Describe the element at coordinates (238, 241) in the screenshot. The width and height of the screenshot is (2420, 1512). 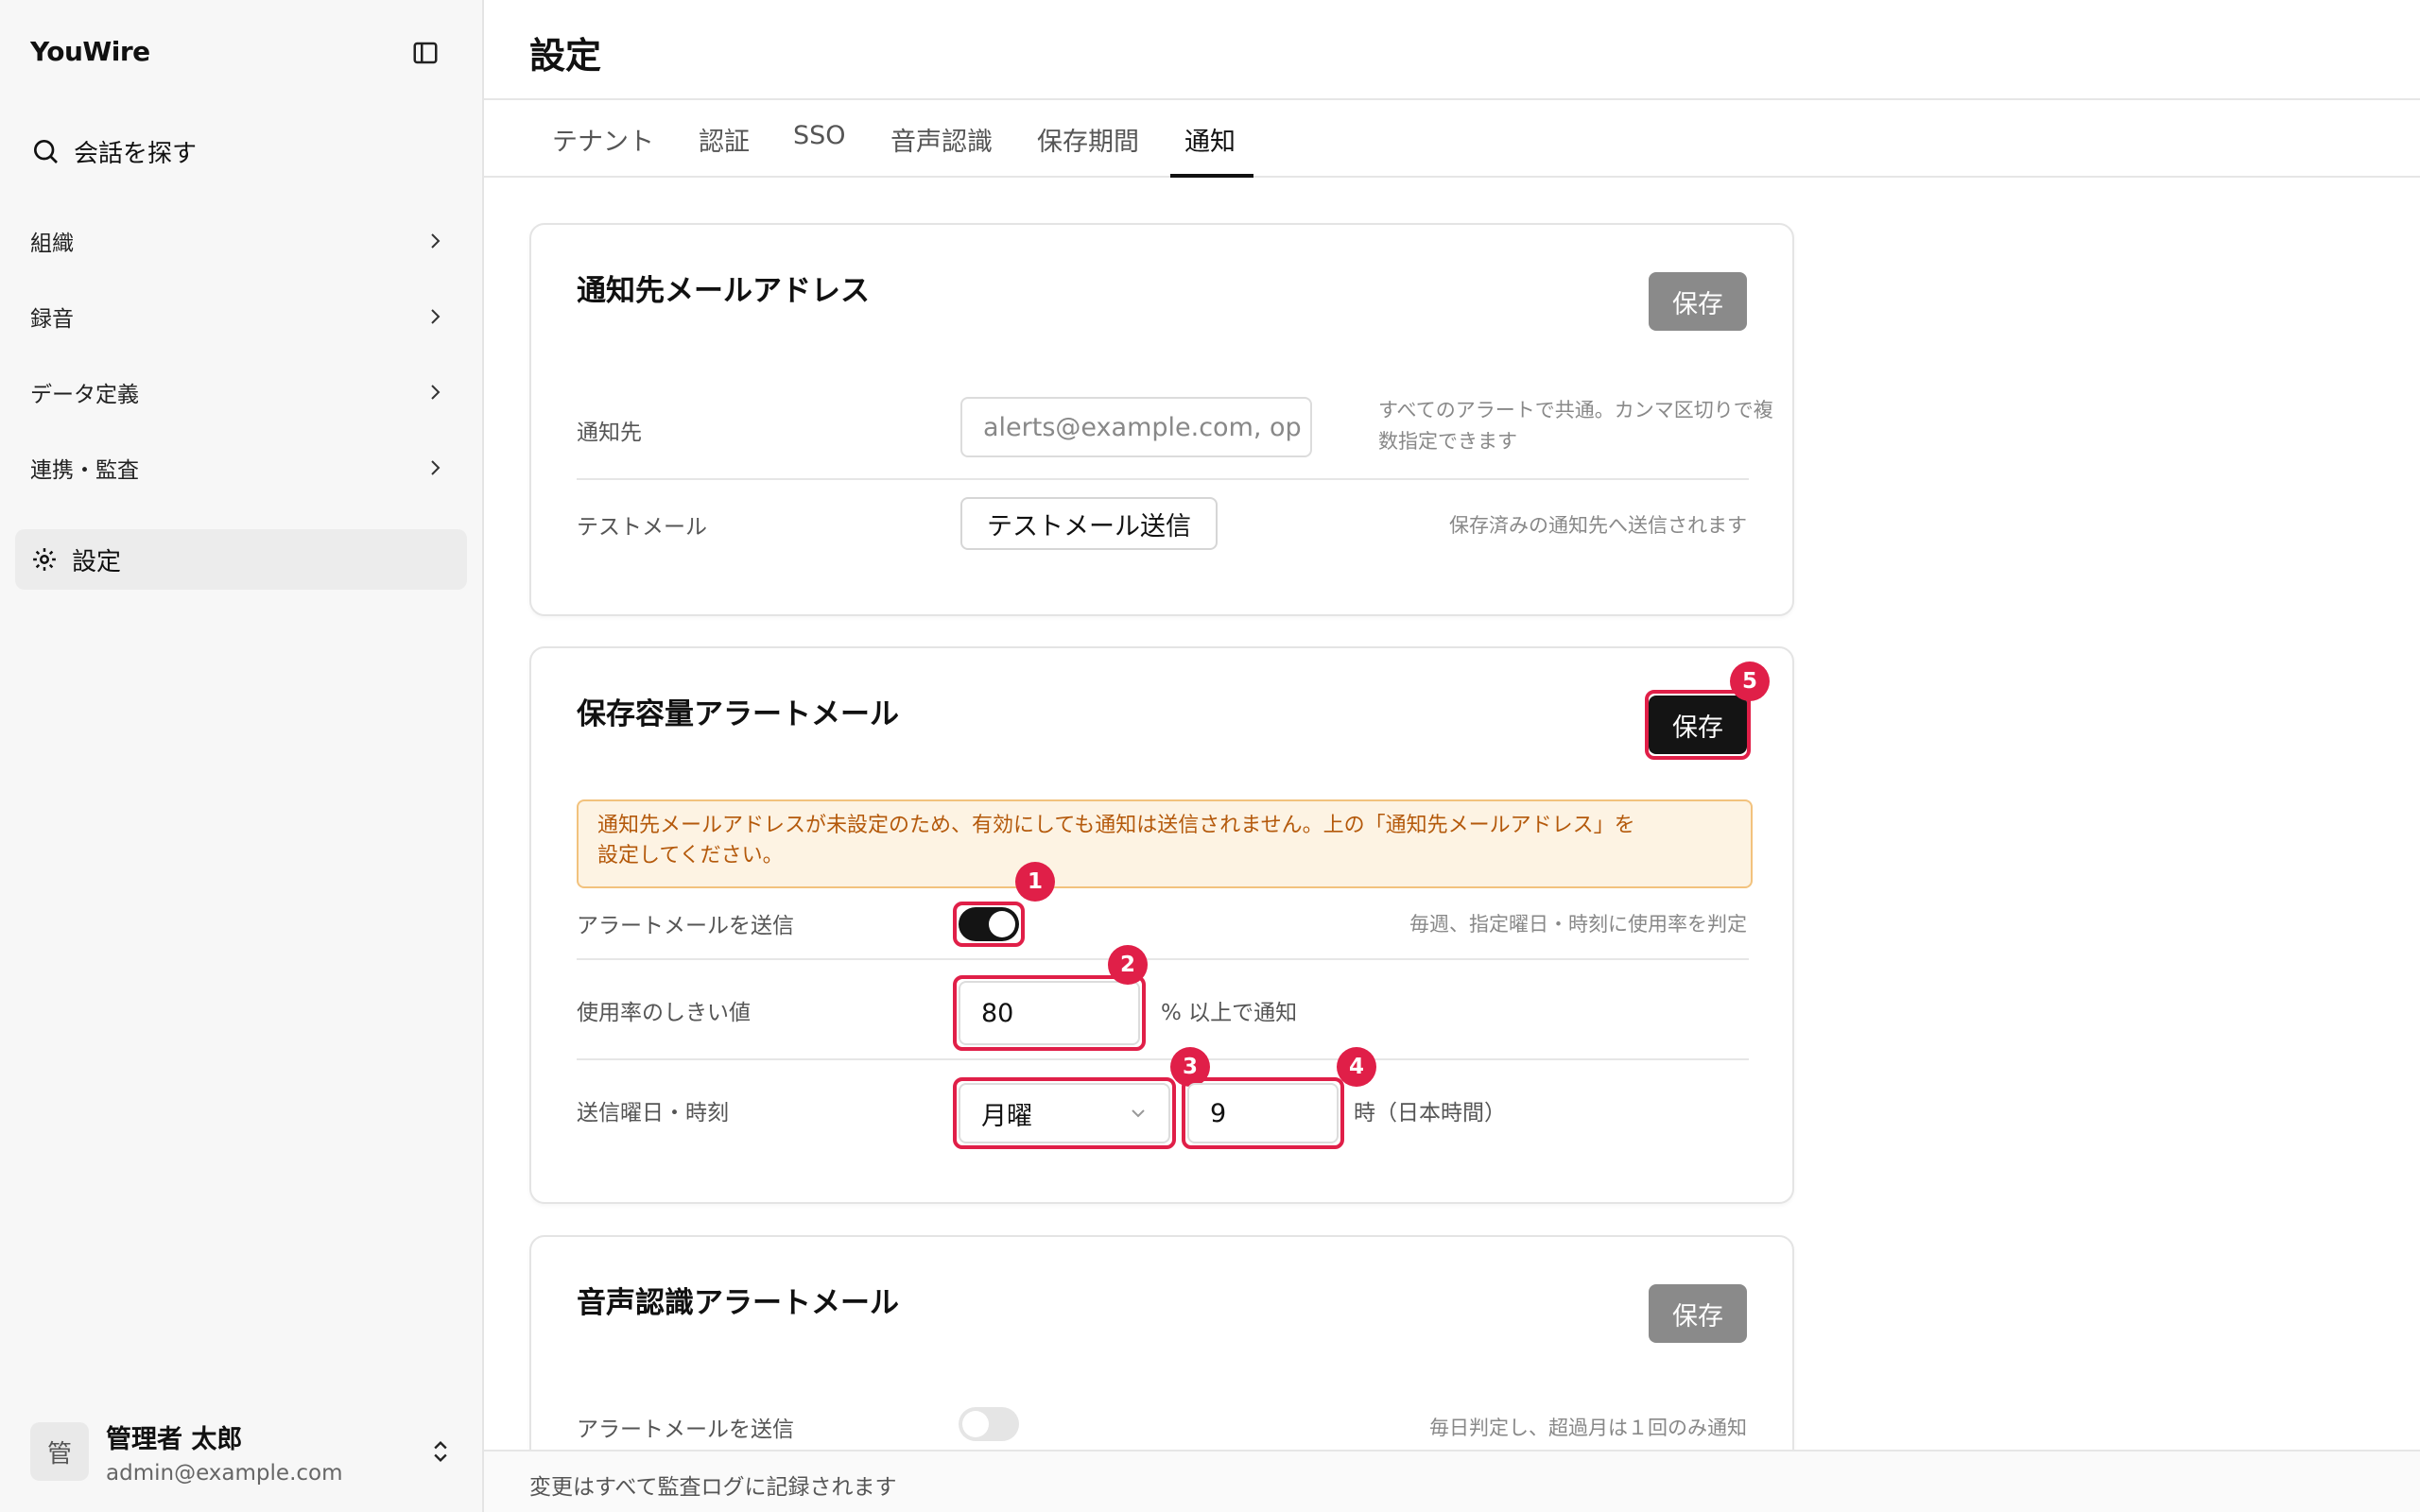
I see `sidebar-item-organization: 組織` at that location.